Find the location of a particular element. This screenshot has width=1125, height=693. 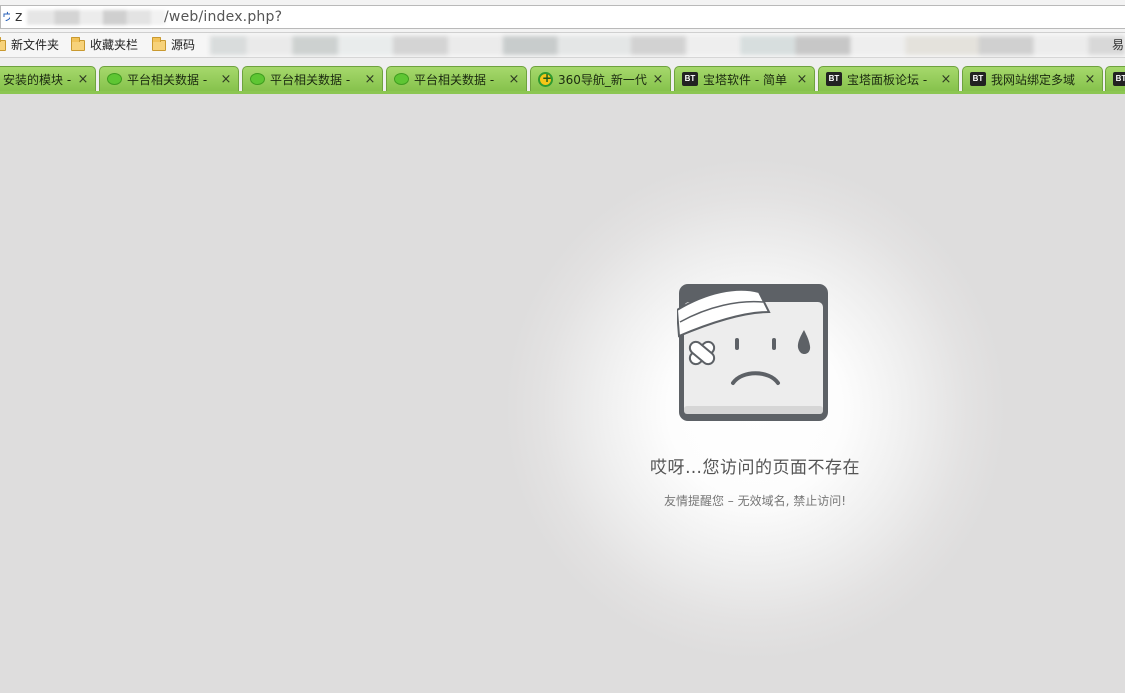

tab-label: 360导航_新一代 is located at coordinates (602, 79).